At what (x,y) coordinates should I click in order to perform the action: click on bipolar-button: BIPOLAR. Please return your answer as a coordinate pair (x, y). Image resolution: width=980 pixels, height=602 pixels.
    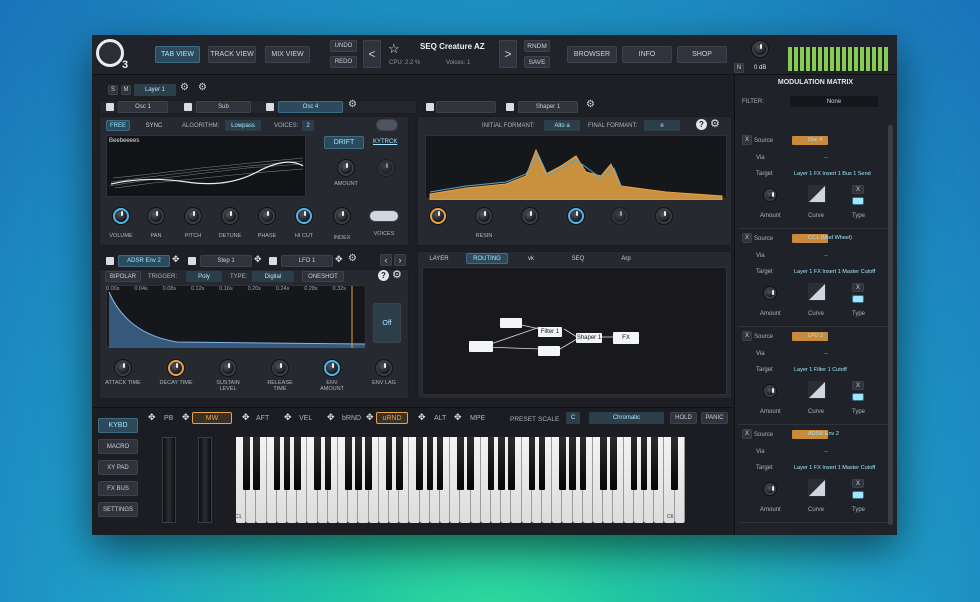
    Looking at the image, I should click on (123, 276).